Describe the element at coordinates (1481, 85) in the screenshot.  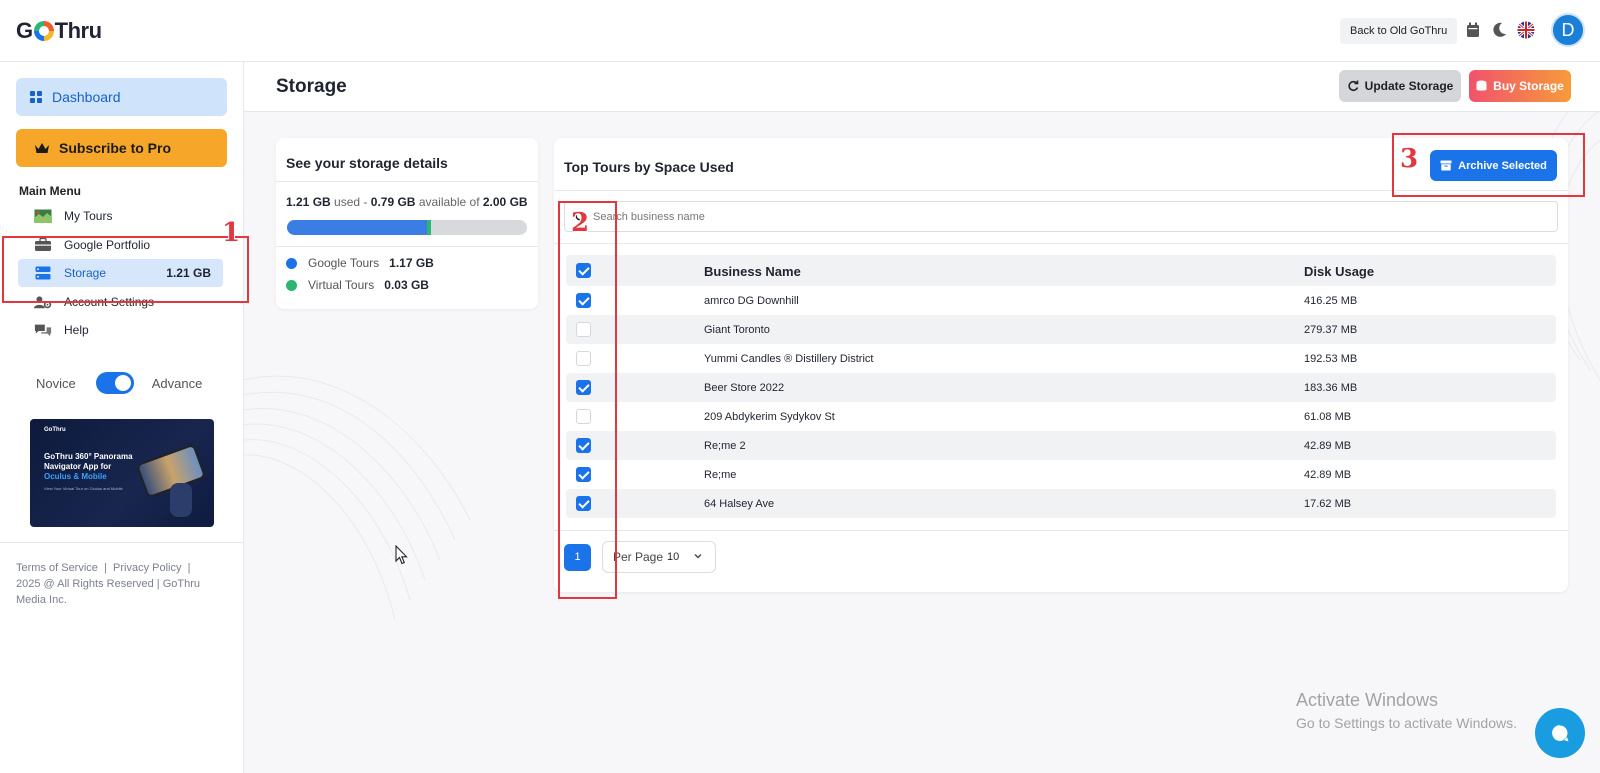
I see `database-icon` at that location.